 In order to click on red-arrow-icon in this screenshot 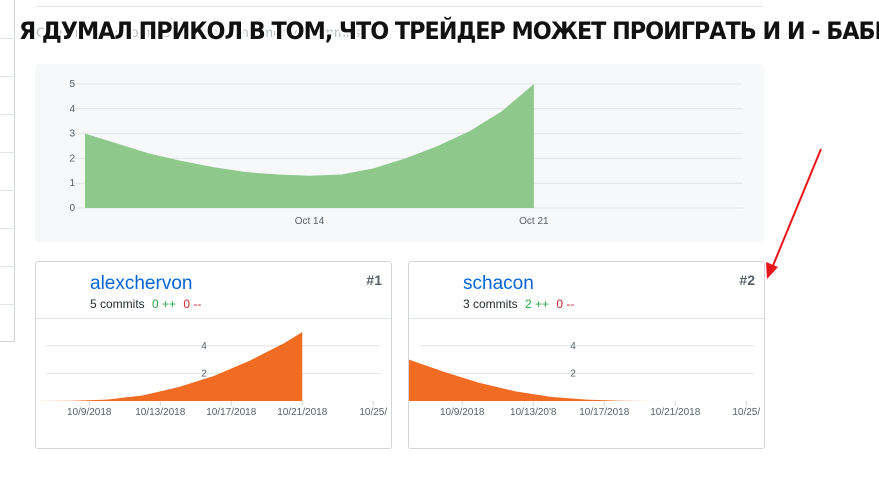, I will do `click(794, 213)`.